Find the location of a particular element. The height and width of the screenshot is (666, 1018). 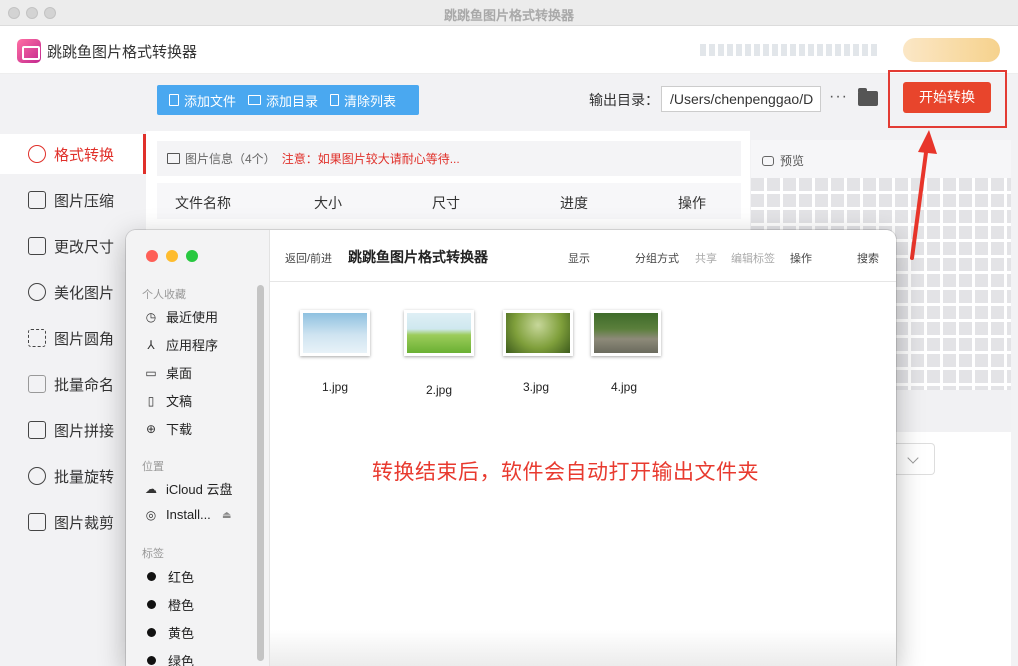

action-button: 操作 is located at coordinates (801, 258).